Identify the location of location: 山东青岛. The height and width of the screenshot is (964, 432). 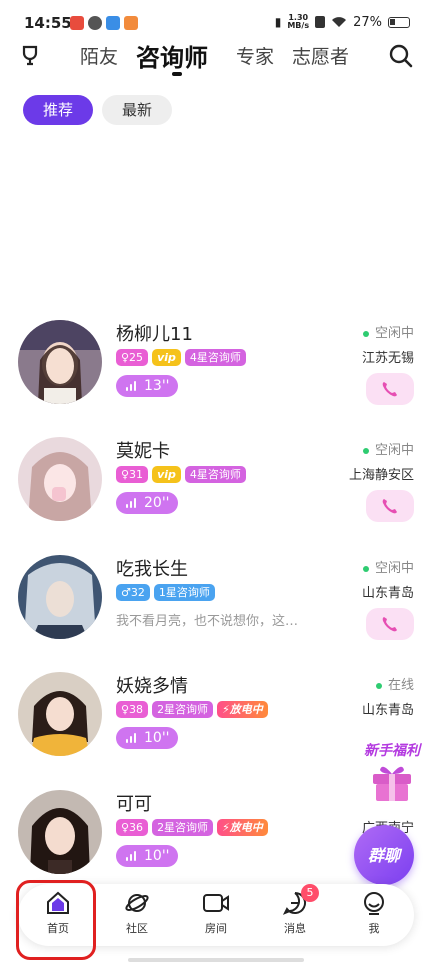
(387, 710).